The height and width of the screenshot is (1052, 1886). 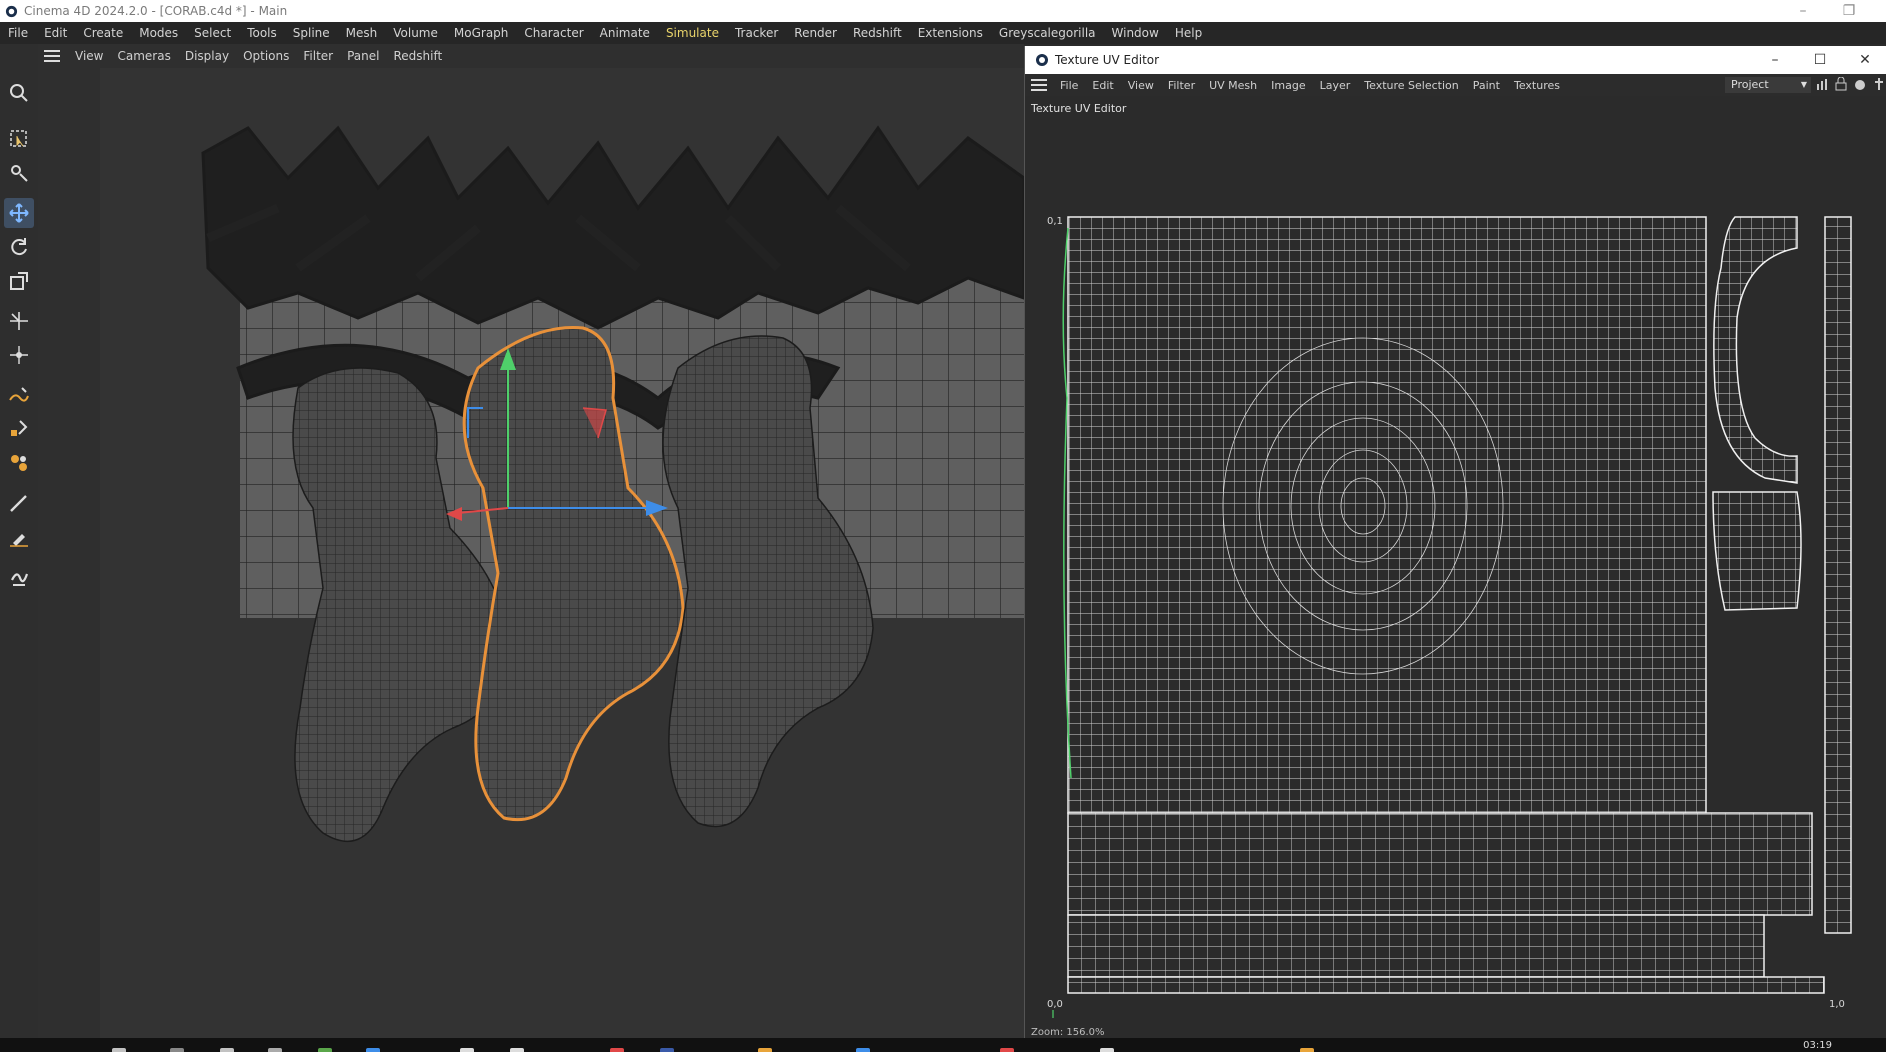 I want to click on paint-brush-icon, so click(x=19, y=429).